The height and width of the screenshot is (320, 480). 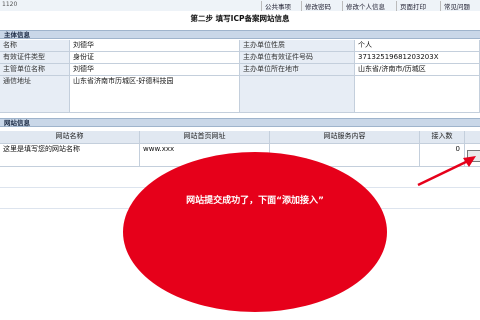 What do you see at coordinates (255, 201) in the screenshot?
I see `callout-text: 网站提交成功了，下面“添加接入”` at bounding box center [255, 201].